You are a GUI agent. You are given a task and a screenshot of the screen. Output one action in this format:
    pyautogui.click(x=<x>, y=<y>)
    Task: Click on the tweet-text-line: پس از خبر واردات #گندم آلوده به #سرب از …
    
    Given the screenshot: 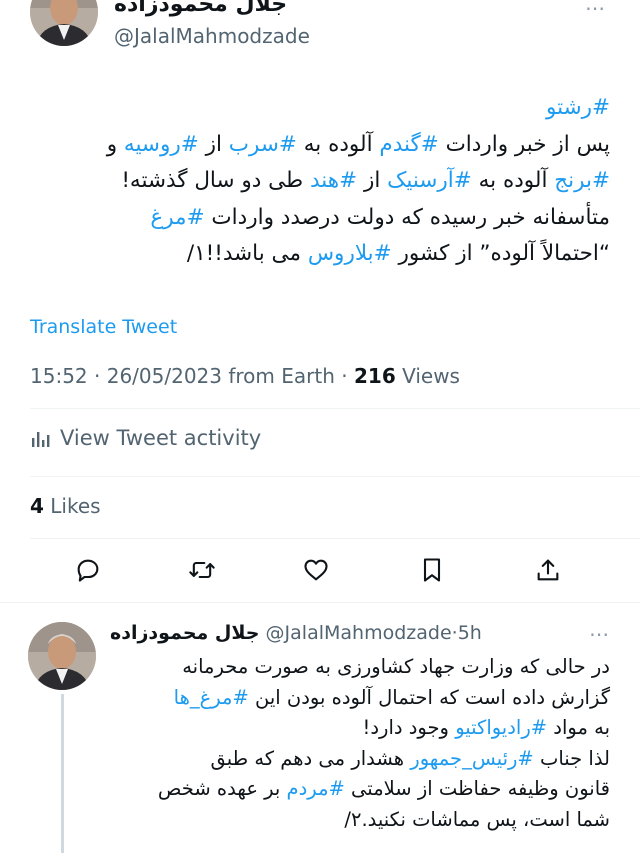 What is the action you would take?
    pyautogui.click(x=320, y=145)
    